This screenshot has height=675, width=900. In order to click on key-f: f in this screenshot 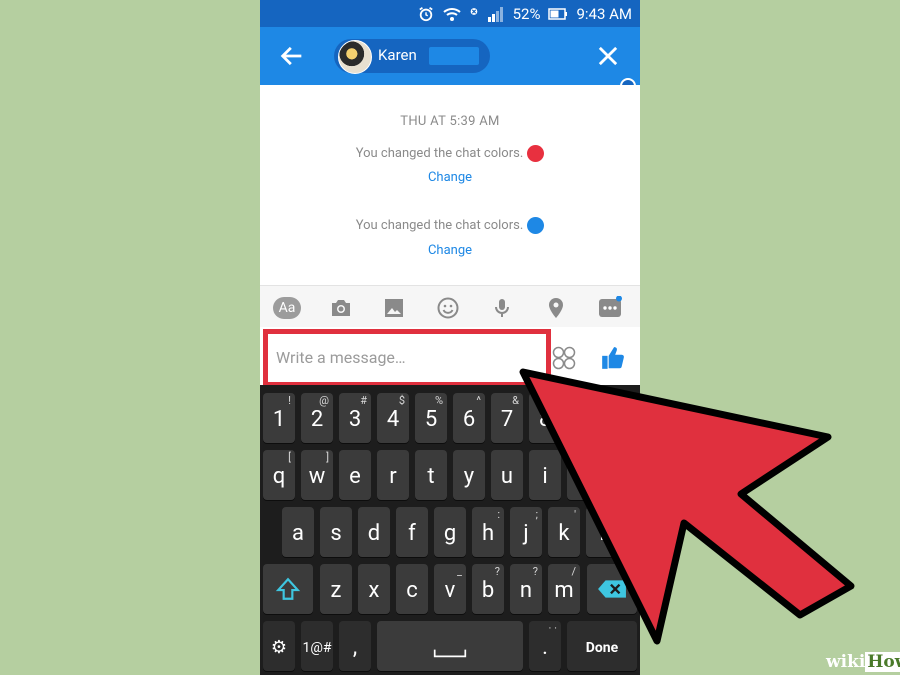, I will do `click(412, 532)`.